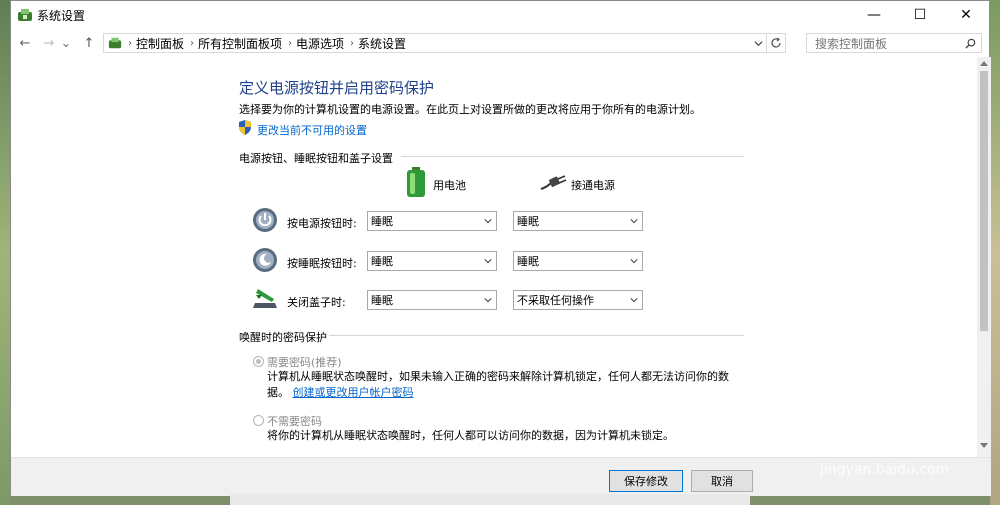  I want to click on maximize-icon: ☐, so click(920, 15).